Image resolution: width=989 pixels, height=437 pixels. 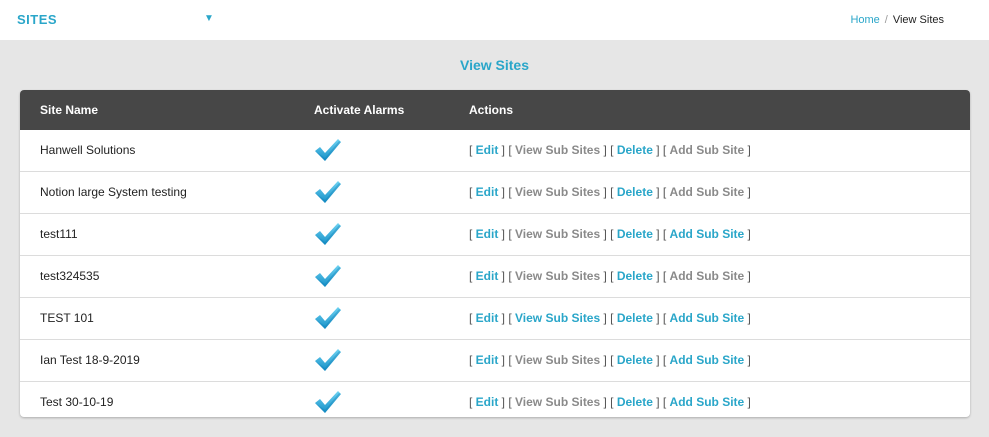 What do you see at coordinates (113, 192) in the screenshot?
I see `site-name: Notion large System testing` at bounding box center [113, 192].